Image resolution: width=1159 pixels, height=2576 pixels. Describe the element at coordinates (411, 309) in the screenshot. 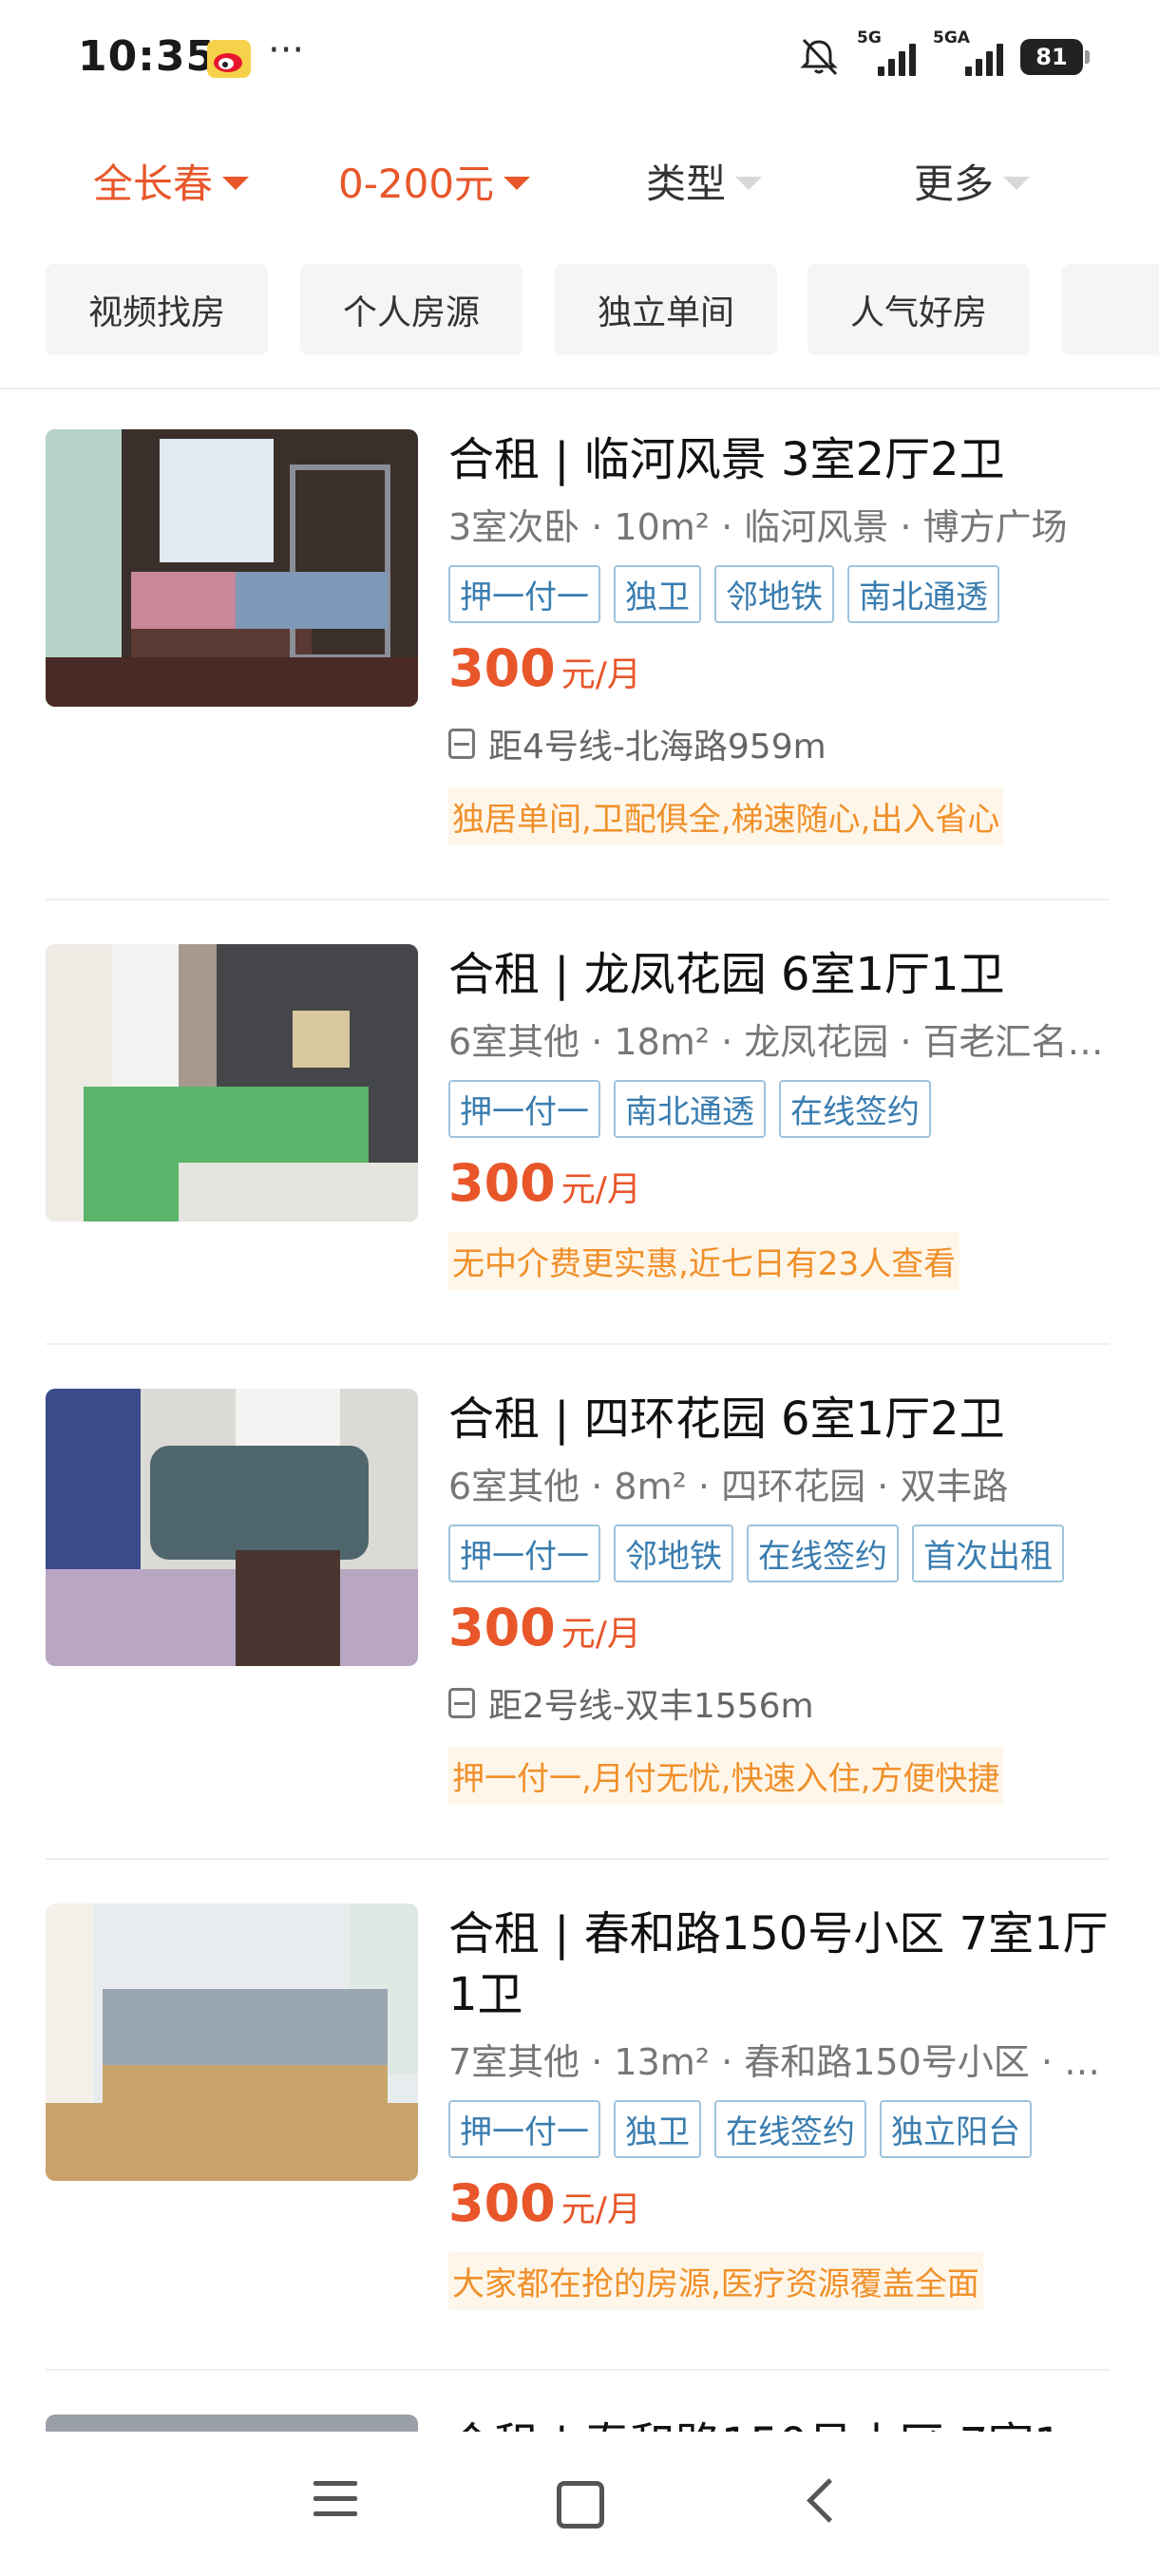

I see `chip-personal: 个人房源` at that location.